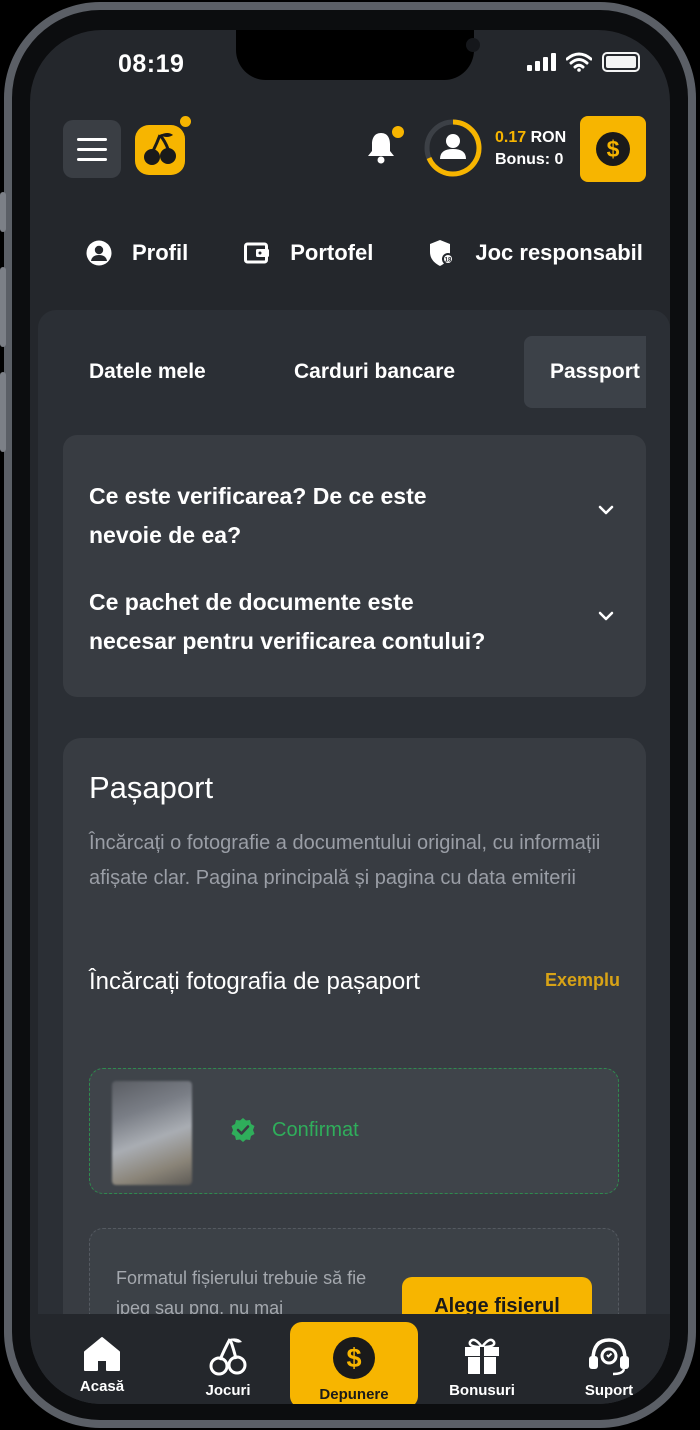 The height and width of the screenshot is (1430, 700). What do you see at coordinates (482, 1356) in the screenshot?
I see `gift-icon` at bounding box center [482, 1356].